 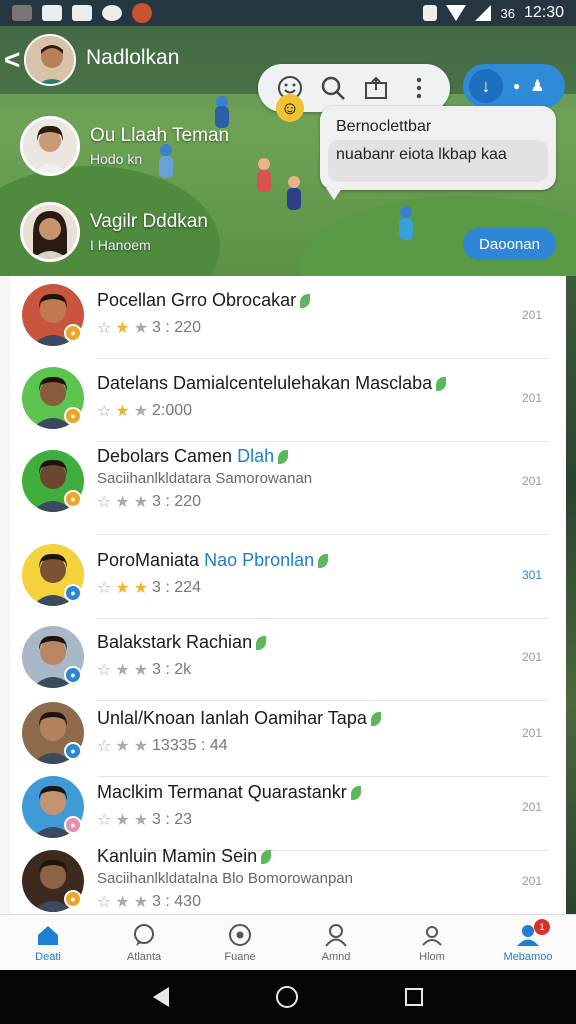 I want to click on person-star-icon, so click(x=432, y=935).